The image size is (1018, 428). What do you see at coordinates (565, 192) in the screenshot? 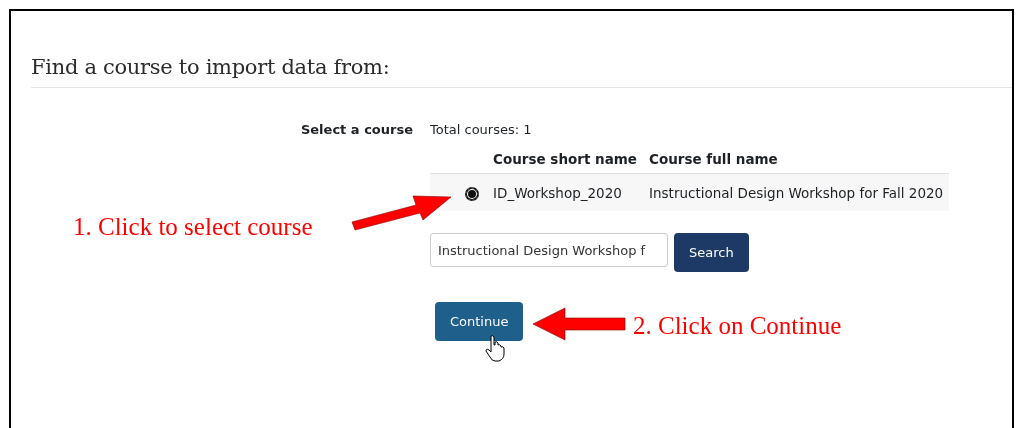
I see `table-cell: ID_Workshop_2020` at bounding box center [565, 192].